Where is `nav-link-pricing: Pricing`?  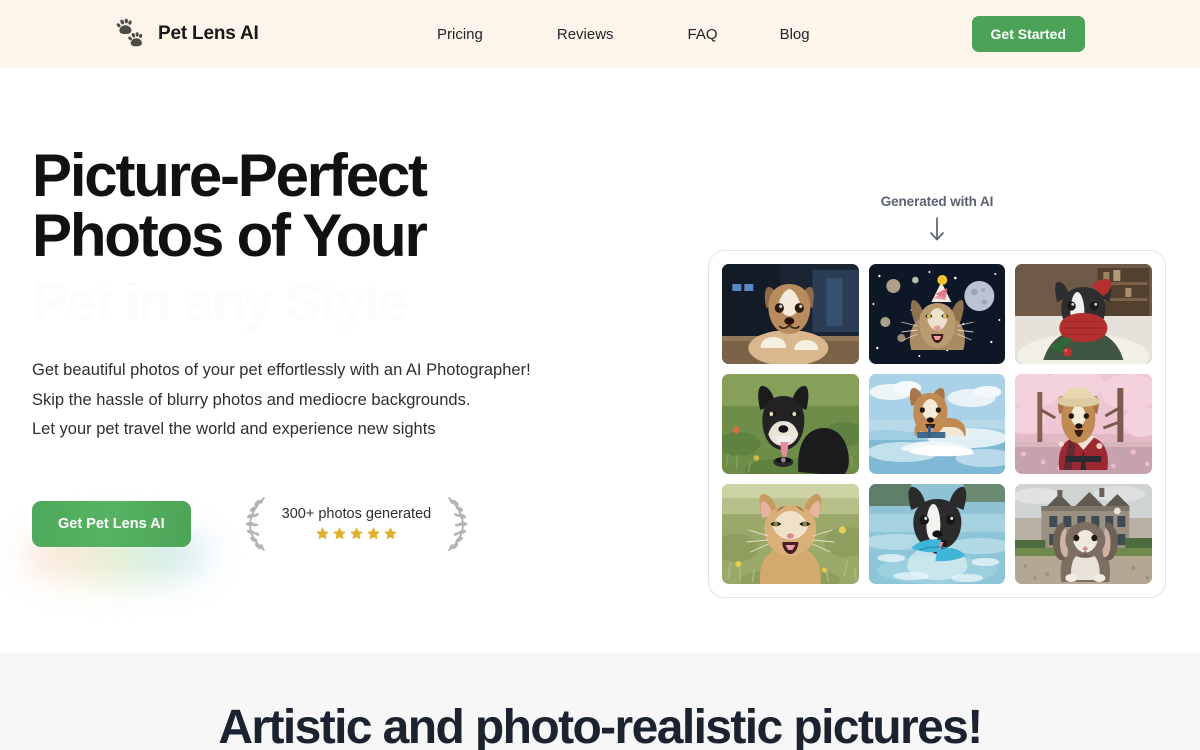 nav-link-pricing: Pricing is located at coordinates (460, 34).